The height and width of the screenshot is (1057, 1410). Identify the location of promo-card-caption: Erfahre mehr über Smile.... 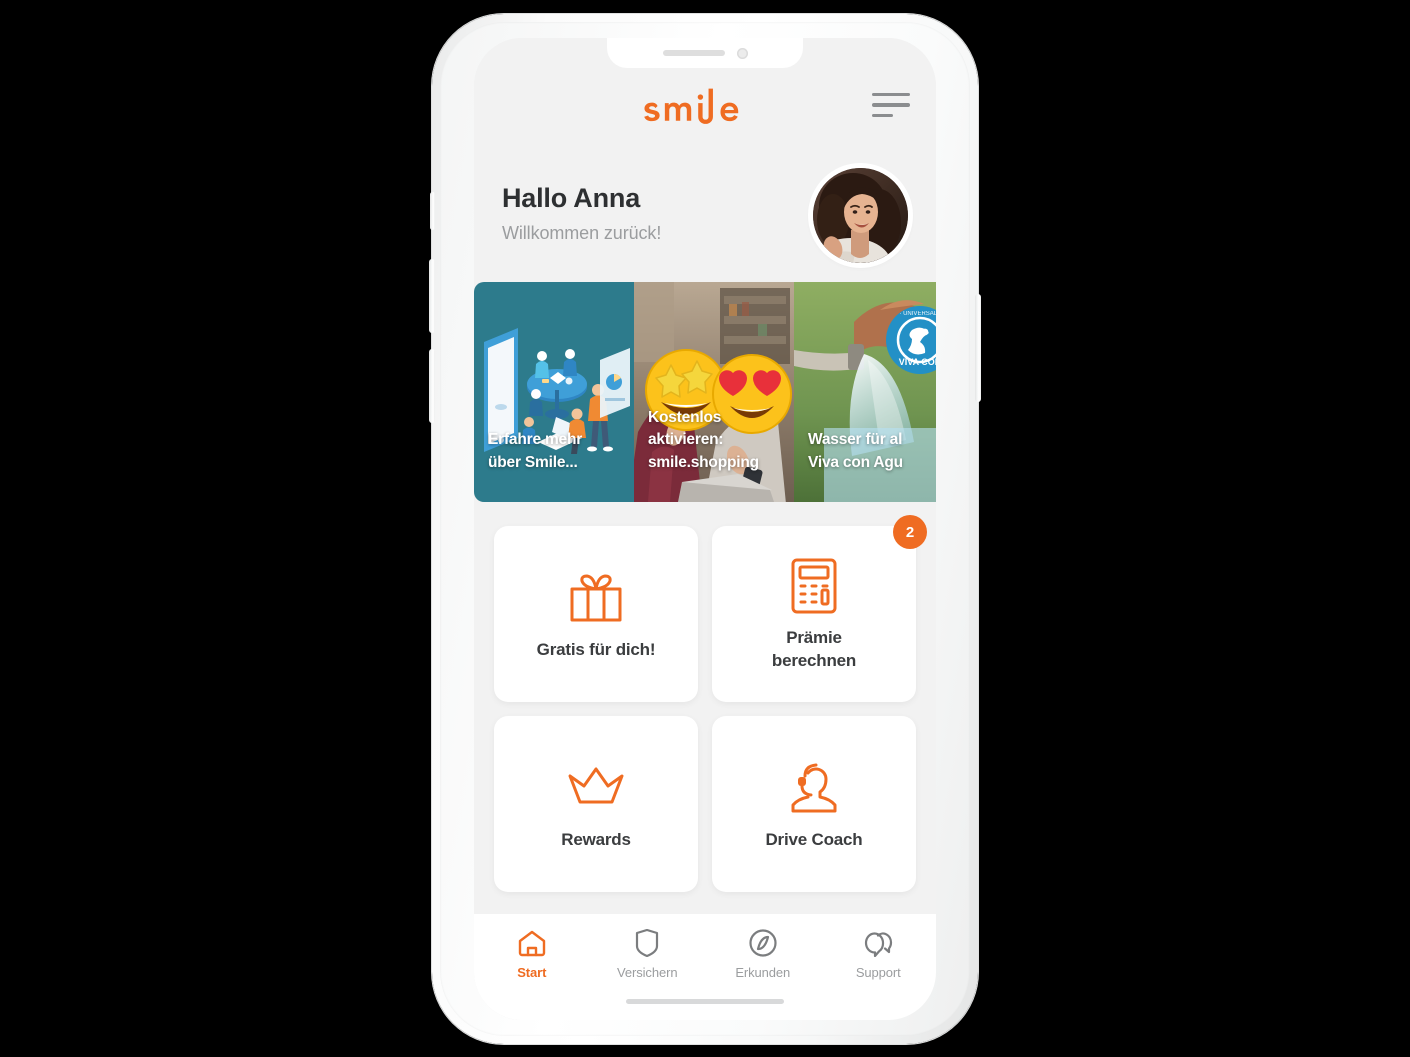
(535, 451).